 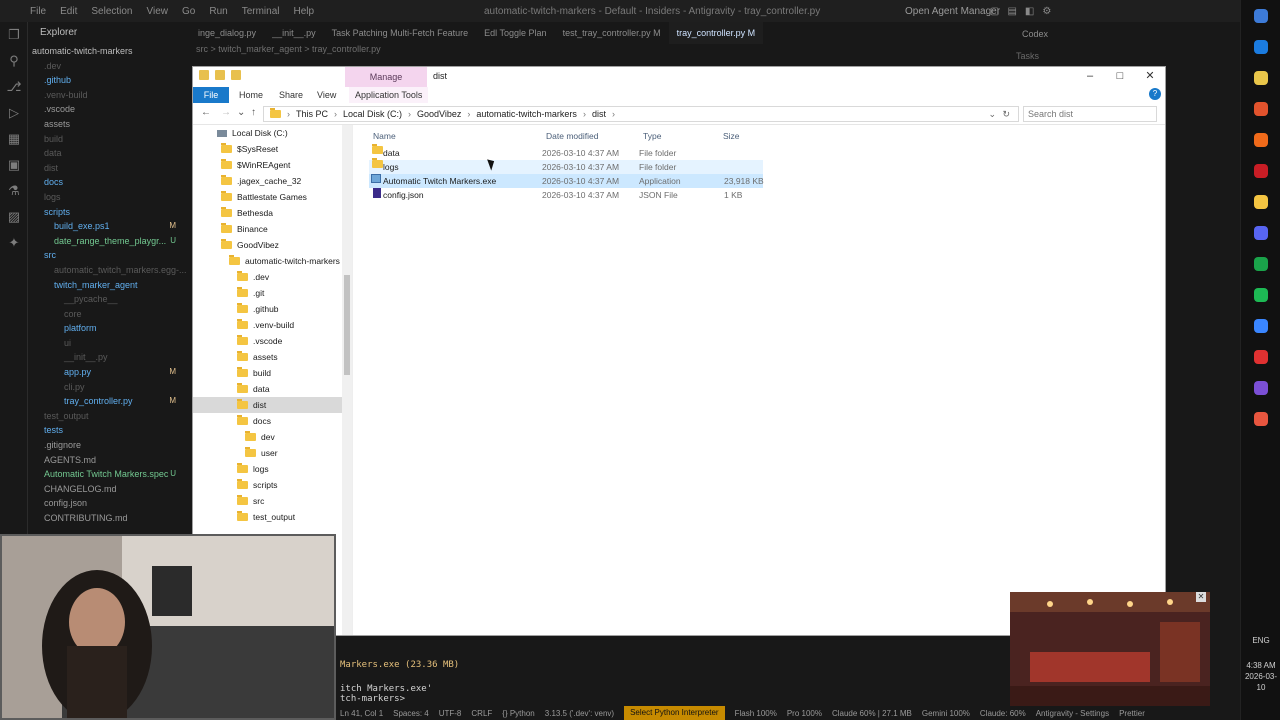 I want to click on status-item: Claude 60% | 27.1 MB, so click(x=872, y=713).